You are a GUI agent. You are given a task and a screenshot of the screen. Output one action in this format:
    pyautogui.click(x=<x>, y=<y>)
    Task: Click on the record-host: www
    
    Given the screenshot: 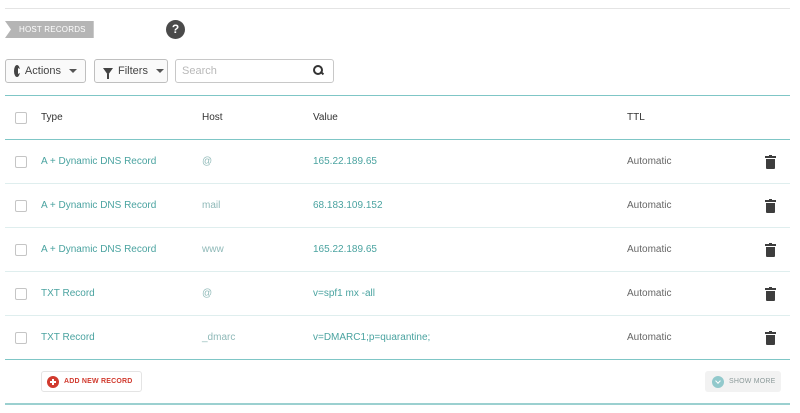 What is the action you would take?
    pyautogui.click(x=213, y=249)
    